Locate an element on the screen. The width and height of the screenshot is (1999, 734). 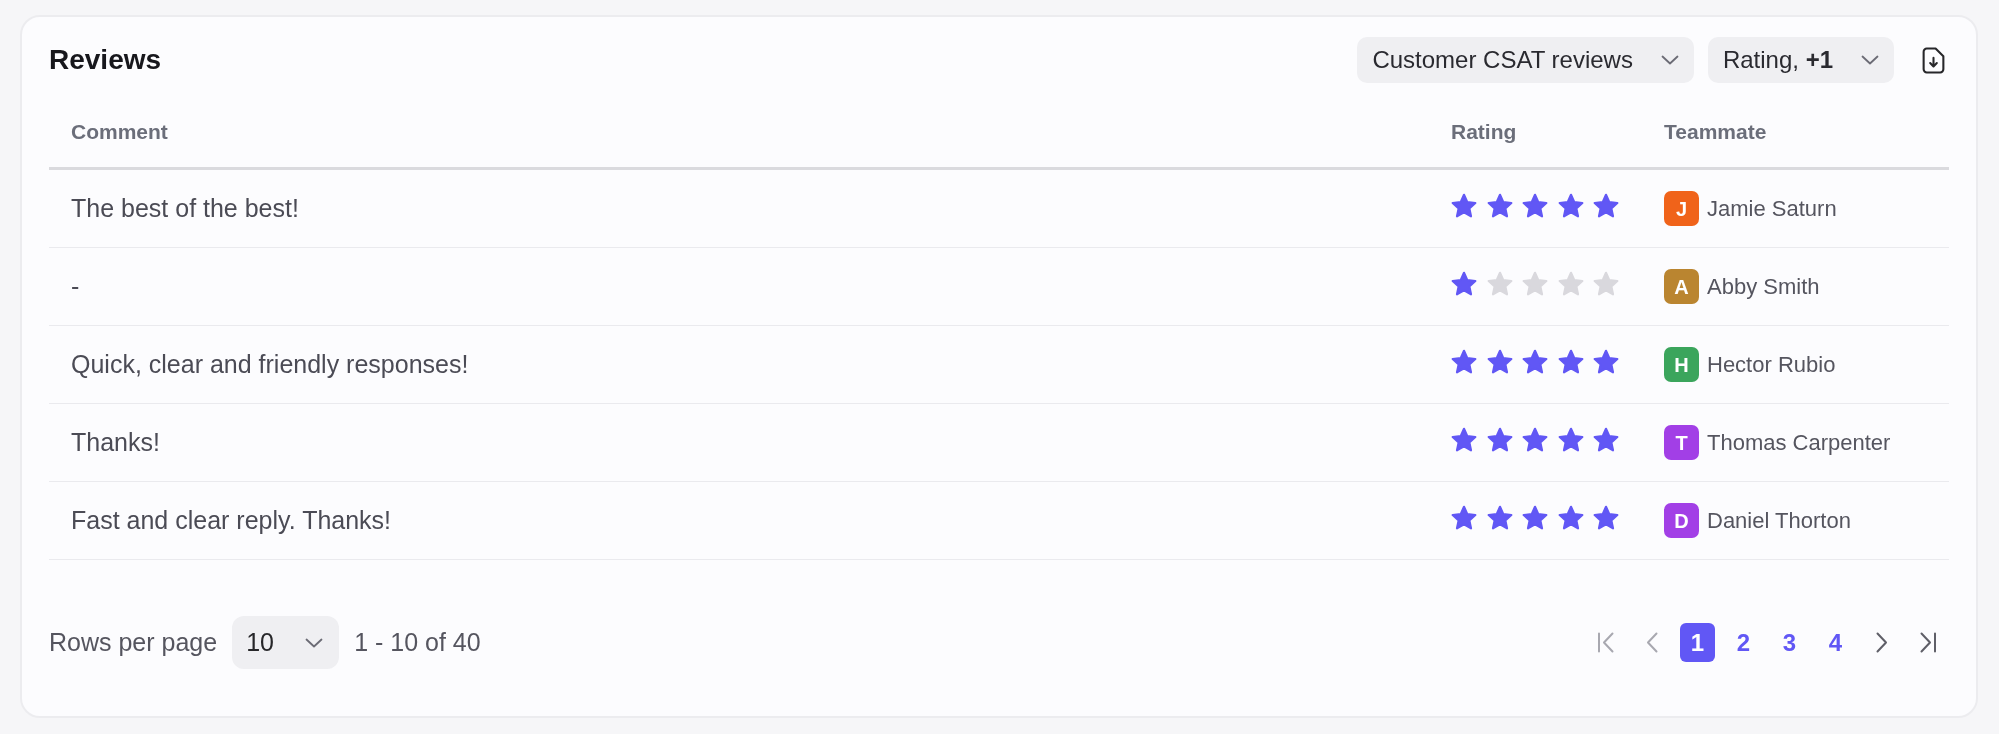
teammate-name: Hector Rubio is located at coordinates (1771, 365).